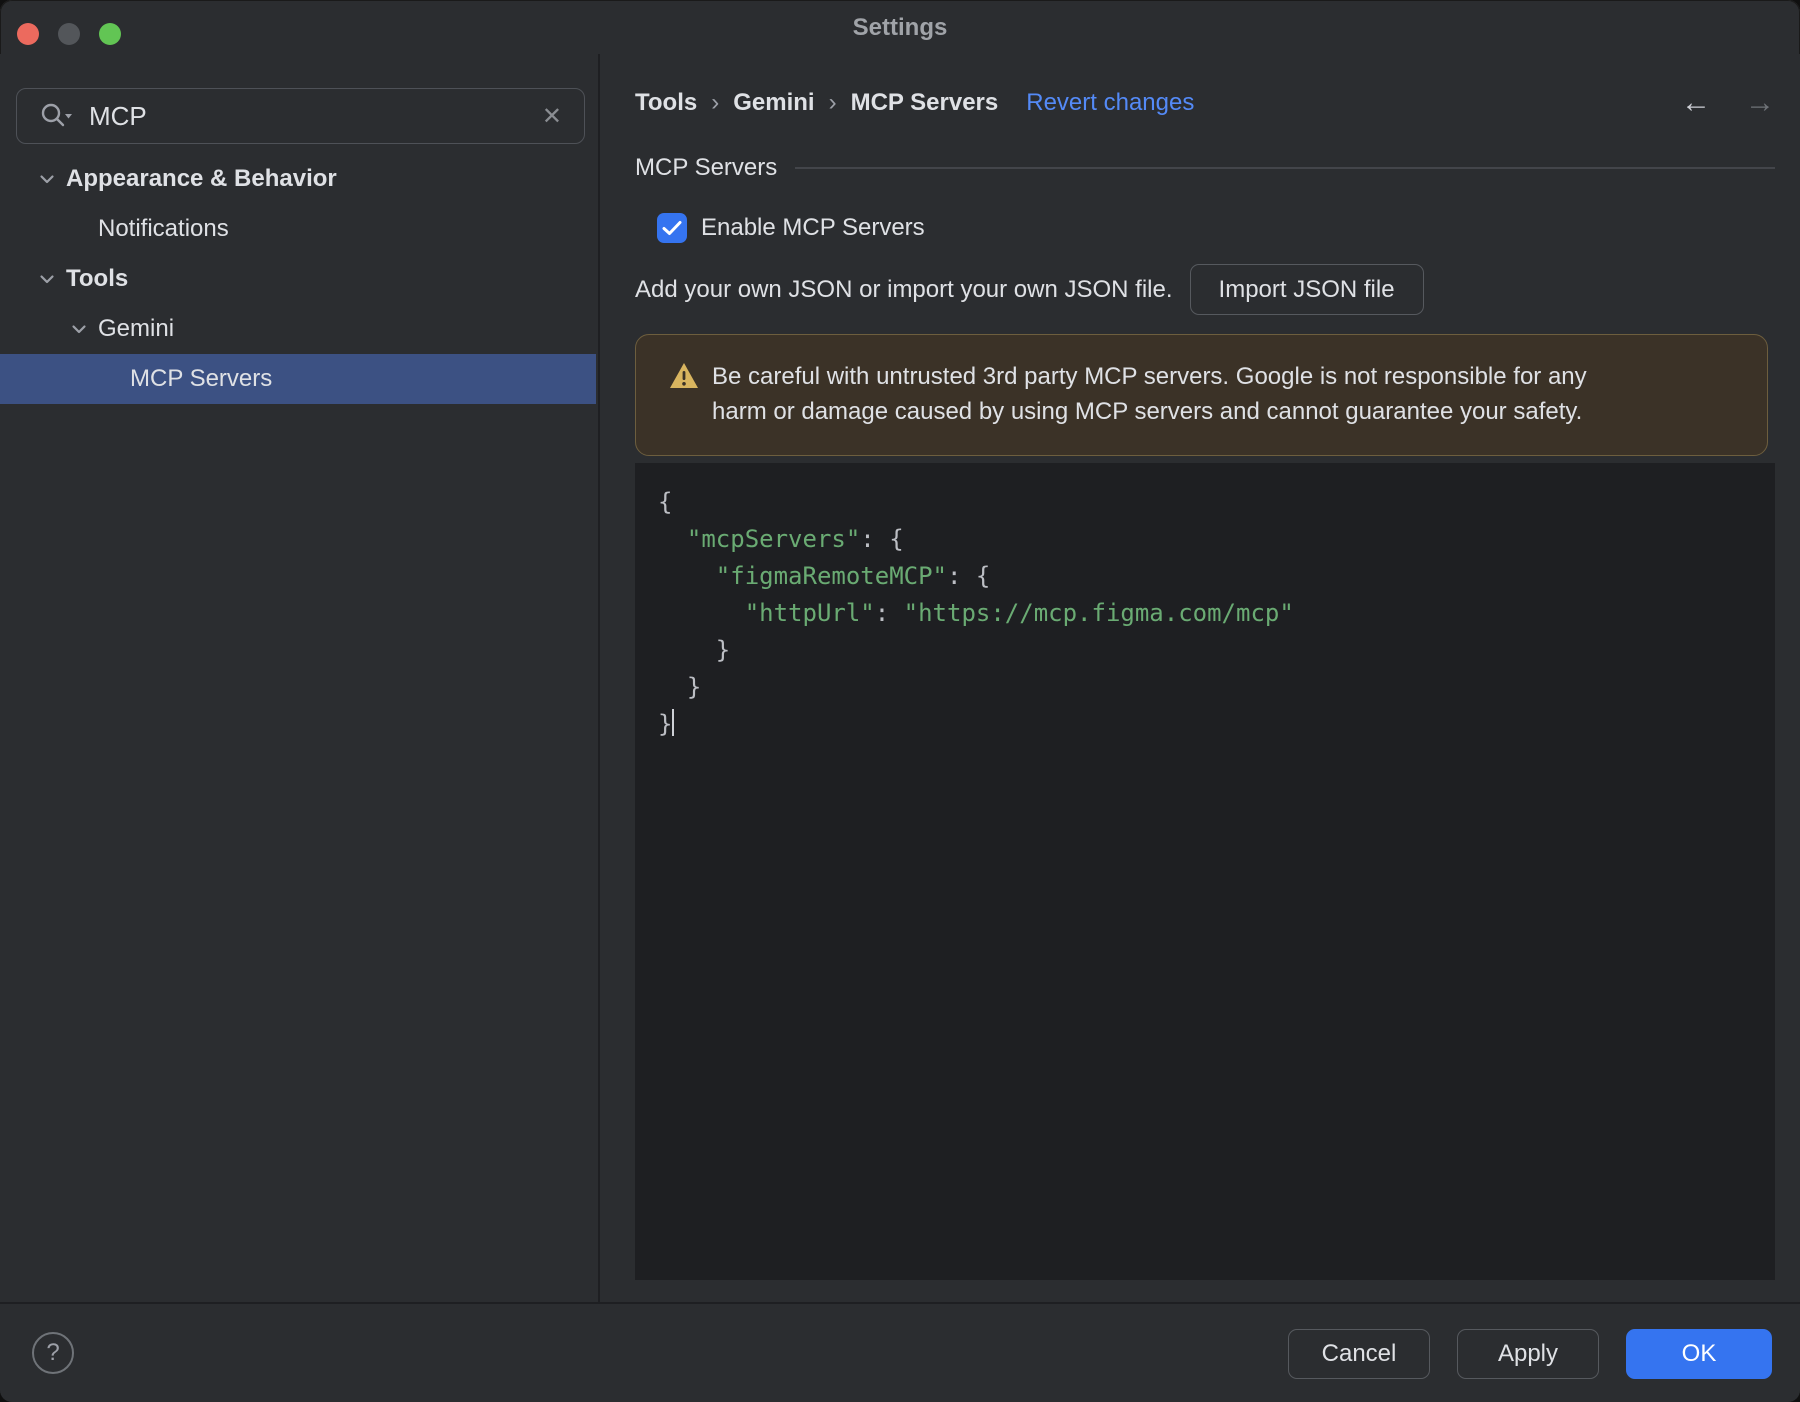 This screenshot has height=1402, width=1800. Describe the element at coordinates (163, 228) in the screenshot. I see `sidebar-item-label: Notifications` at that location.